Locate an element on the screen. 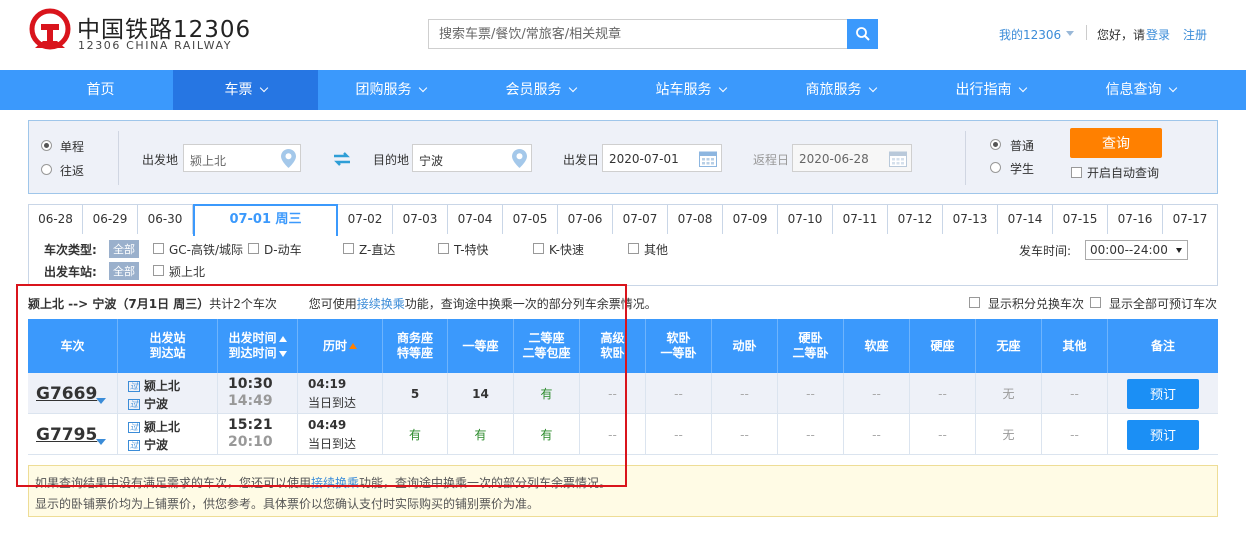 The image size is (1246, 558). col-duration: 历时 is located at coordinates (340, 346).